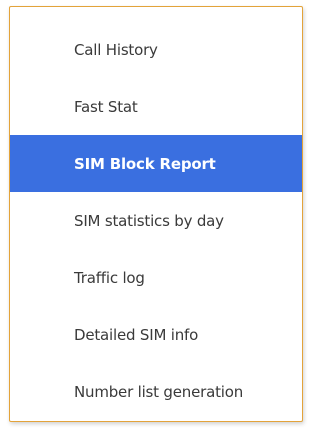  What do you see at coordinates (106, 106) in the screenshot?
I see `menu-item-label: Fast Stat` at bounding box center [106, 106].